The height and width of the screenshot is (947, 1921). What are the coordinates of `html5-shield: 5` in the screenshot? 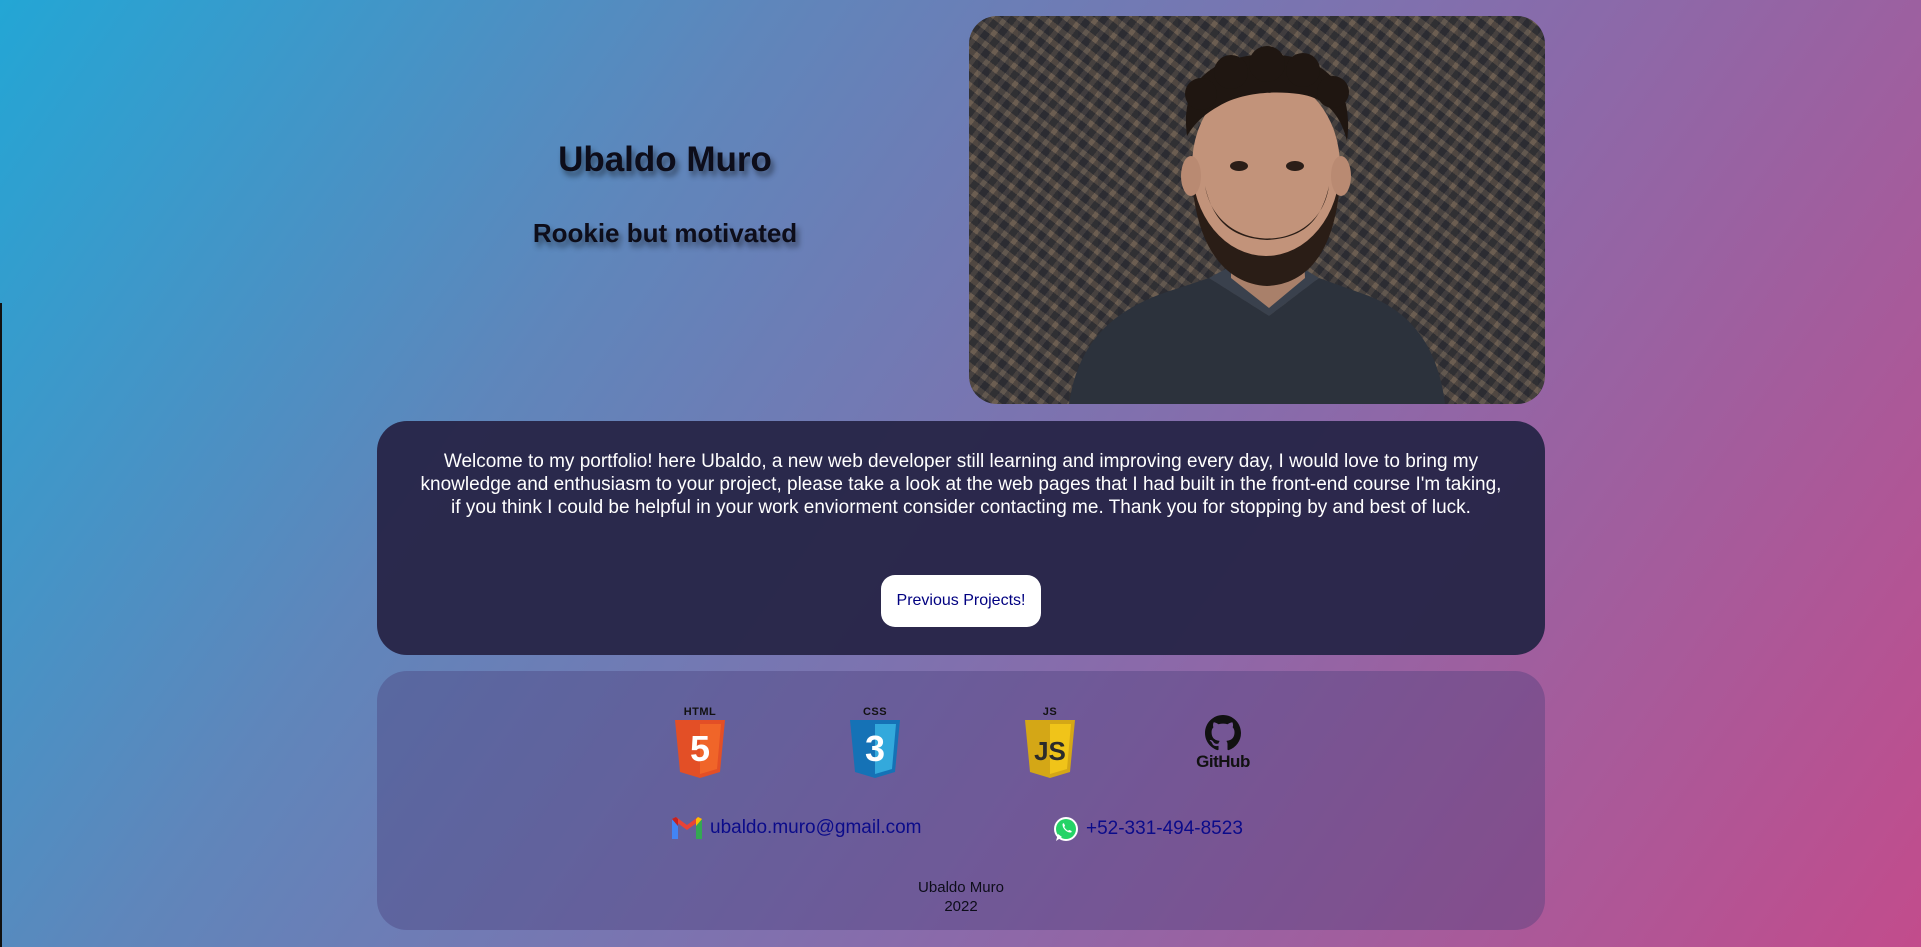 It's located at (700, 749).